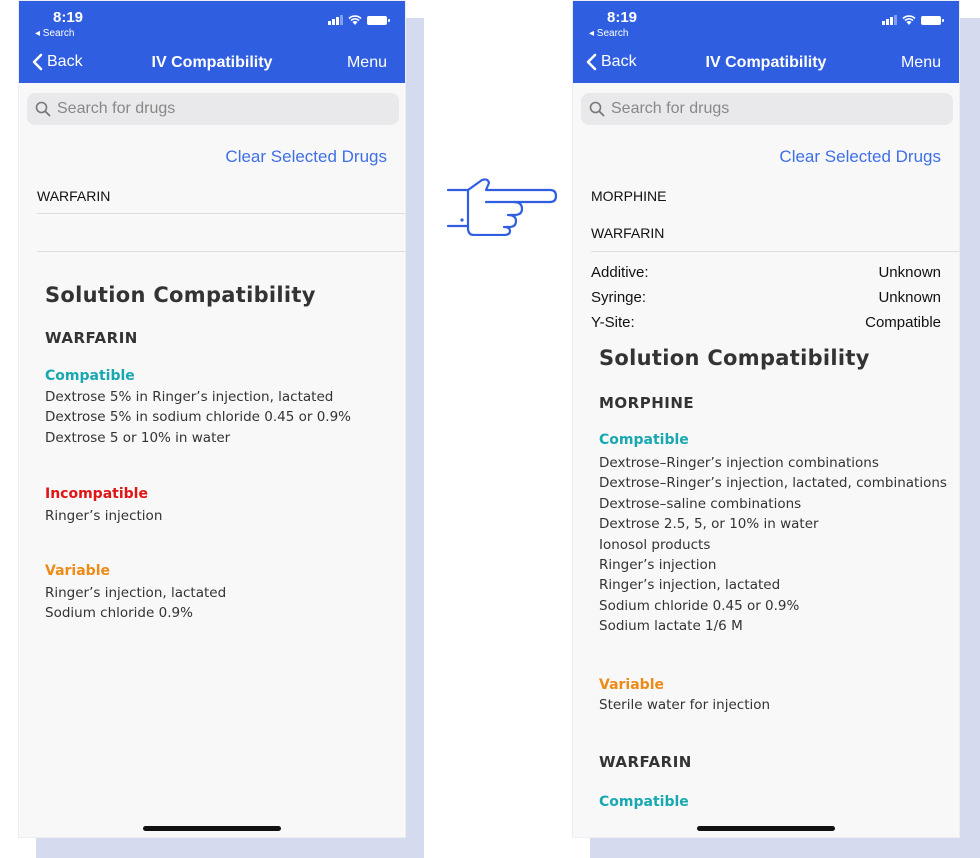  Describe the element at coordinates (766, 322) in the screenshot. I see `y-site-row: Y-Site: Compatible` at that location.